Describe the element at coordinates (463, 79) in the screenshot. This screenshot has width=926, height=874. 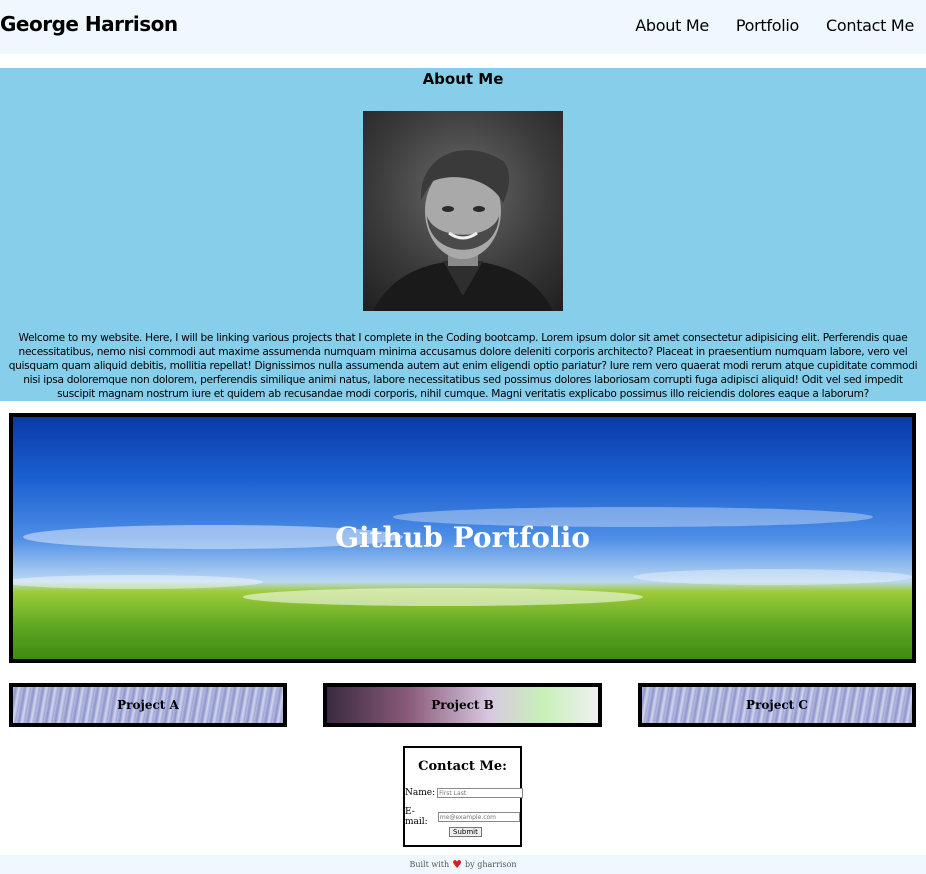
I see `about-heading: About Me` at that location.